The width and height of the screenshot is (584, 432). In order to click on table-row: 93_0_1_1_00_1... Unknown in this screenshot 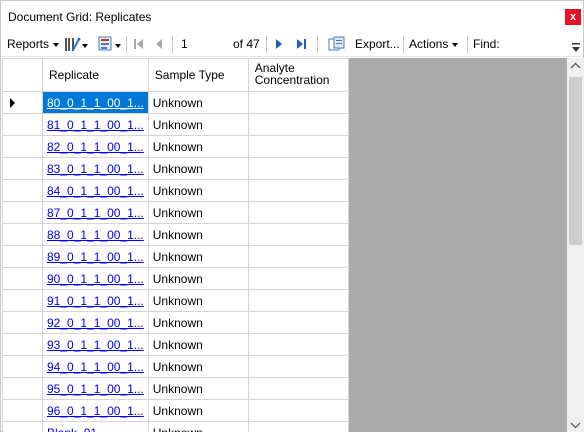, I will do `click(175, 344)`.